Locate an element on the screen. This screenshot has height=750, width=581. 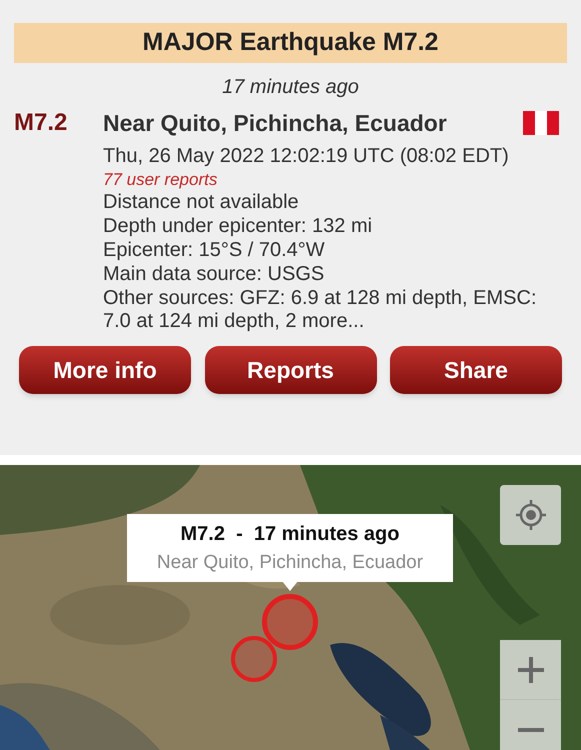
plus-icon is located at coordinates (530, 670).